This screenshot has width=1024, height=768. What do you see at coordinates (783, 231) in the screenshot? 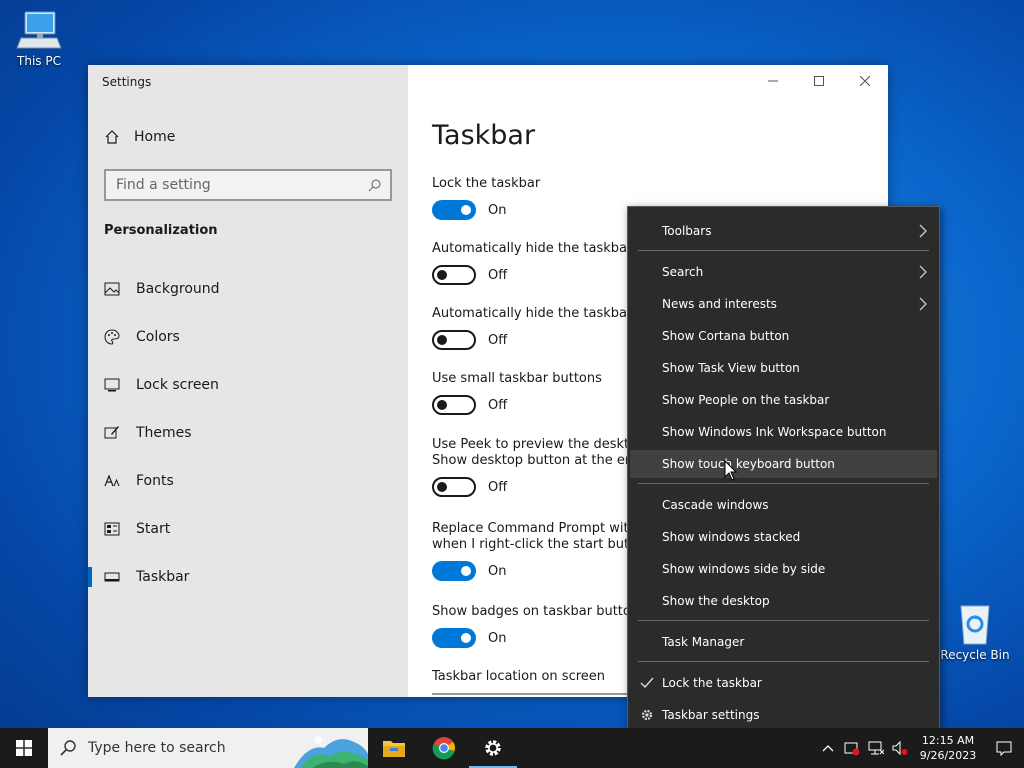
I see `menu-item-toolbars: Toolbars` at bounding box center [783, 231].